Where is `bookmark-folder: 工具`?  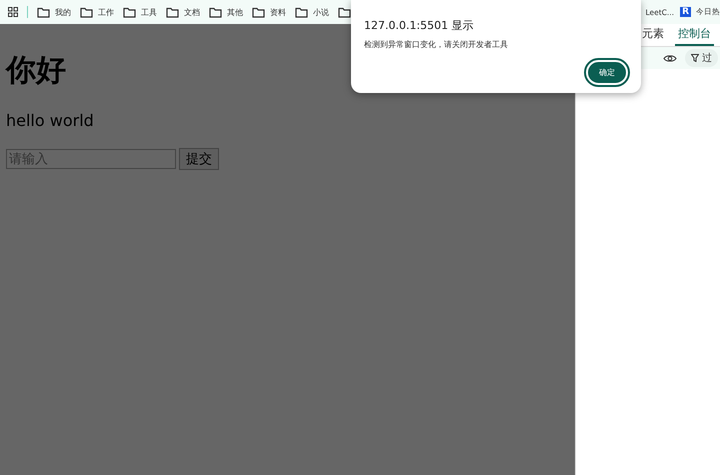 bookmark-folder: 工具 is located at coordinates (149, 12).